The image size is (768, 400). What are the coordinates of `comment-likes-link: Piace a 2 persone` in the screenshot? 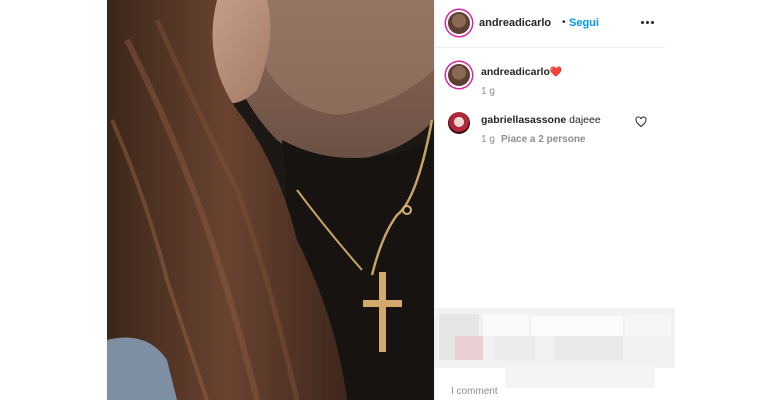 It's located at (543, 139).